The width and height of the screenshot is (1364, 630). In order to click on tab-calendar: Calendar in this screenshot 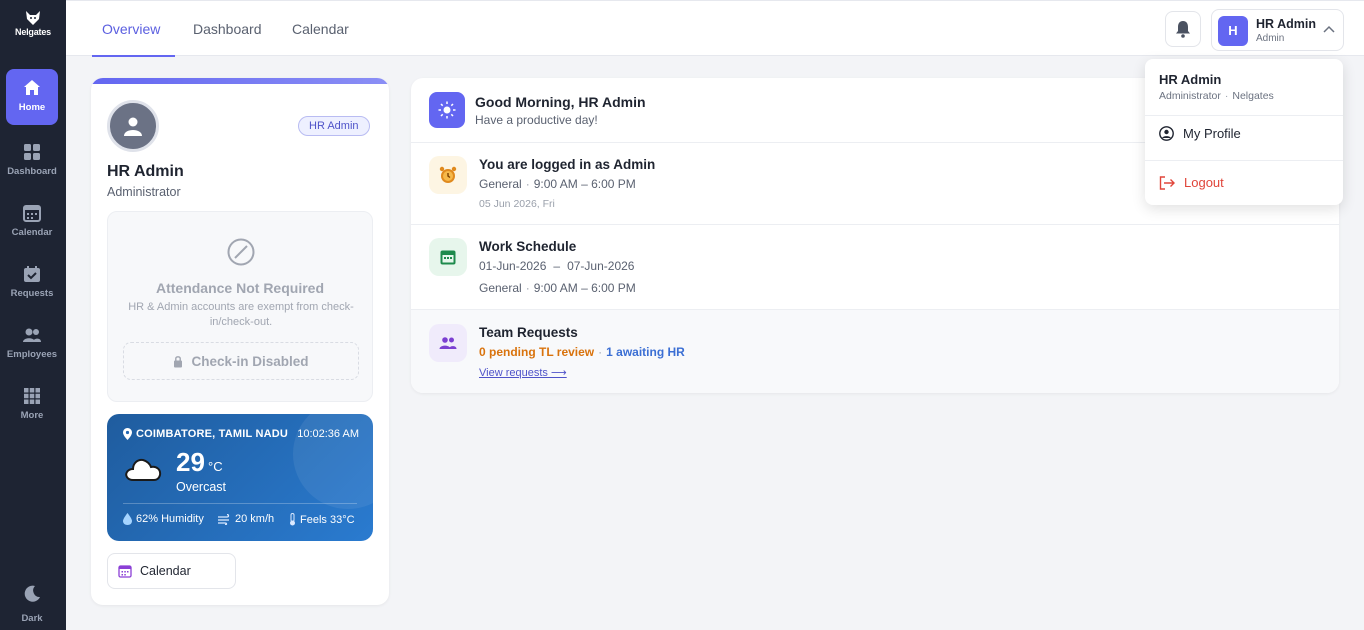, I will do `click(320, 28)`.